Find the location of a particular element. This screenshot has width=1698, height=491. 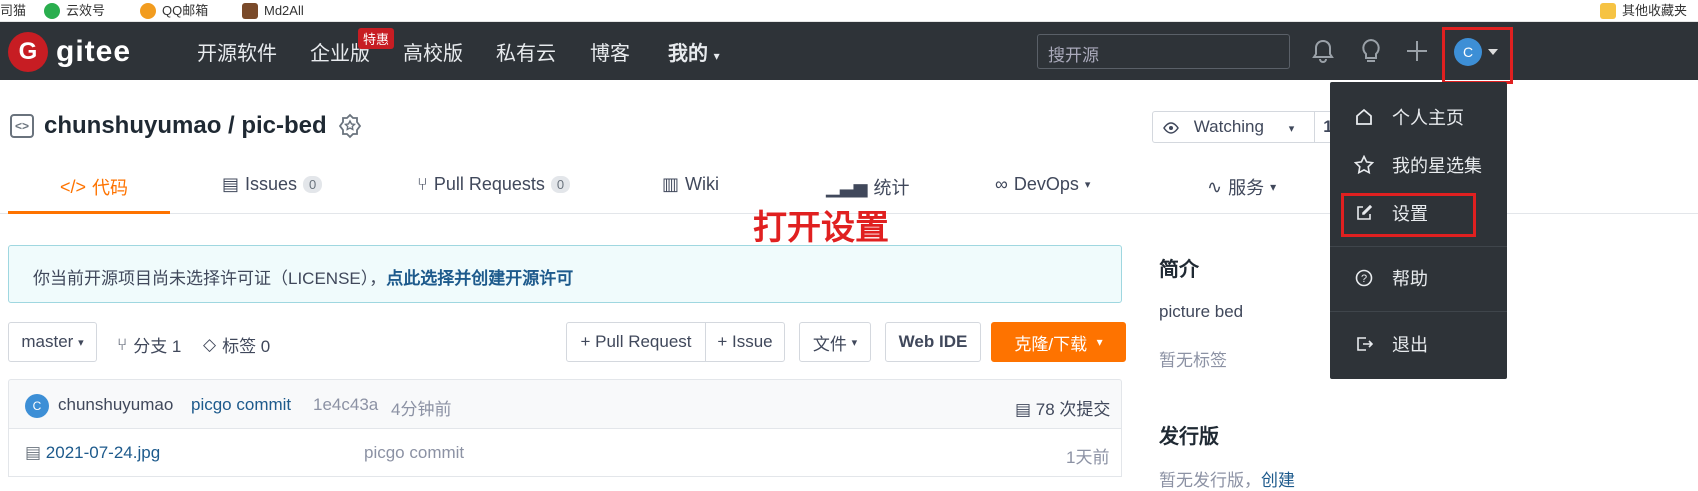

commit-count-link: ▤ 78 次提交 is located at coordinates (1062, 407).